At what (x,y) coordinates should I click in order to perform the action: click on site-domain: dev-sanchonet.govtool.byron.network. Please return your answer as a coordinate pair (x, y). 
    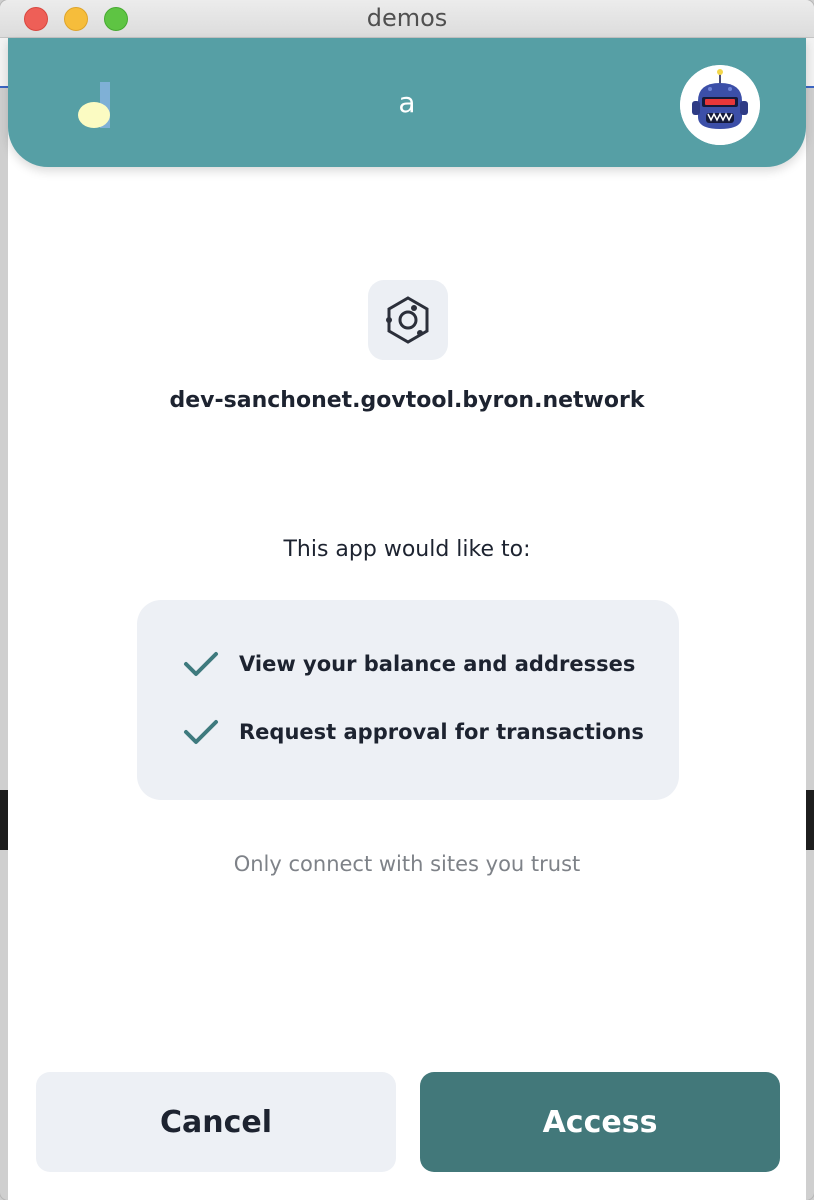
    Looking at the image, I should click on (407, 400).